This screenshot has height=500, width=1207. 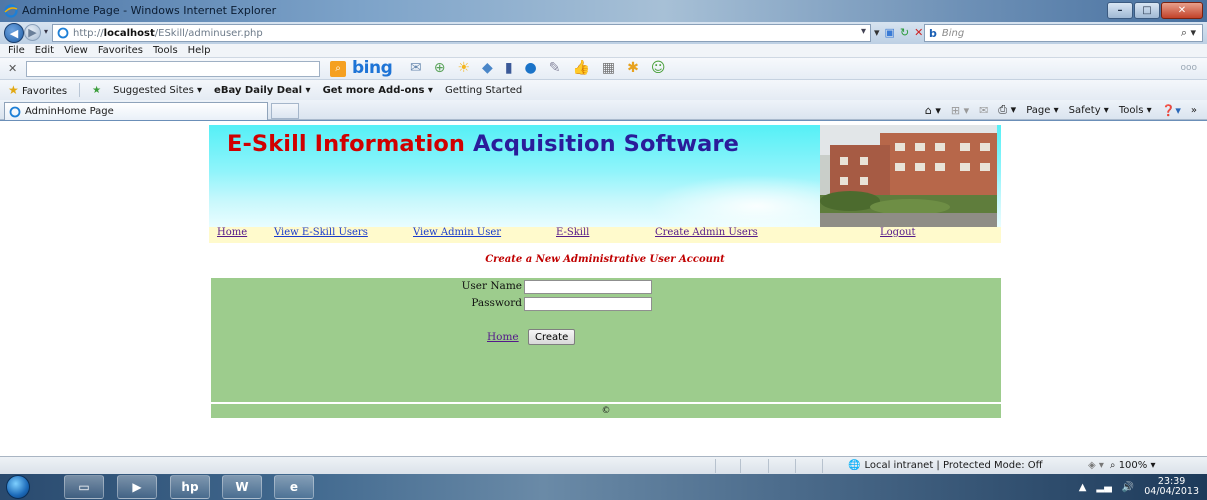 What do you see at coordinates (487, 68) in the screenshot?
I see `messenger-icon: ◆` at bounding box center [487, 68].